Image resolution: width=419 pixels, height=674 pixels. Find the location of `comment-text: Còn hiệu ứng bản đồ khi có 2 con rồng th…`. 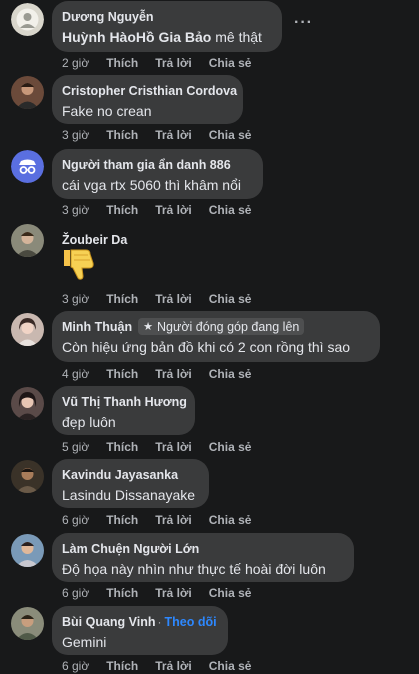

comment-text: Còn hiệu ứng bản đồ khi có 2 con rồng th… is located at coordinates (206, 347).